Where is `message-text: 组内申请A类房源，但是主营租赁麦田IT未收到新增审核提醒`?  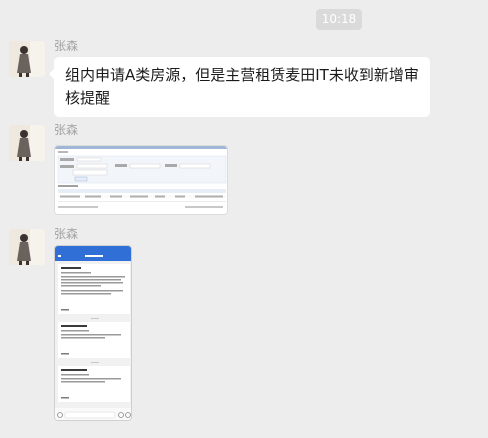
message-text: 组内申请A类房源，但是主营租赁麦田IT未收到新增审核提醒 is located at coordinates (239, 87).